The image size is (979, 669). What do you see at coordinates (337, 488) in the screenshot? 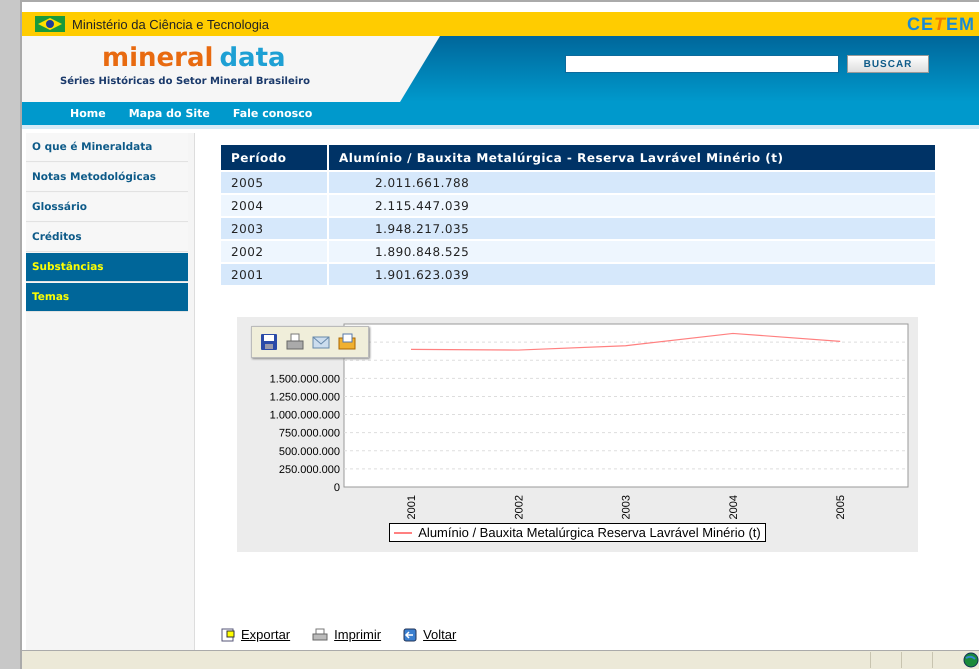
I see `axis-tick-label: 0` at bounding box center [337, 488].